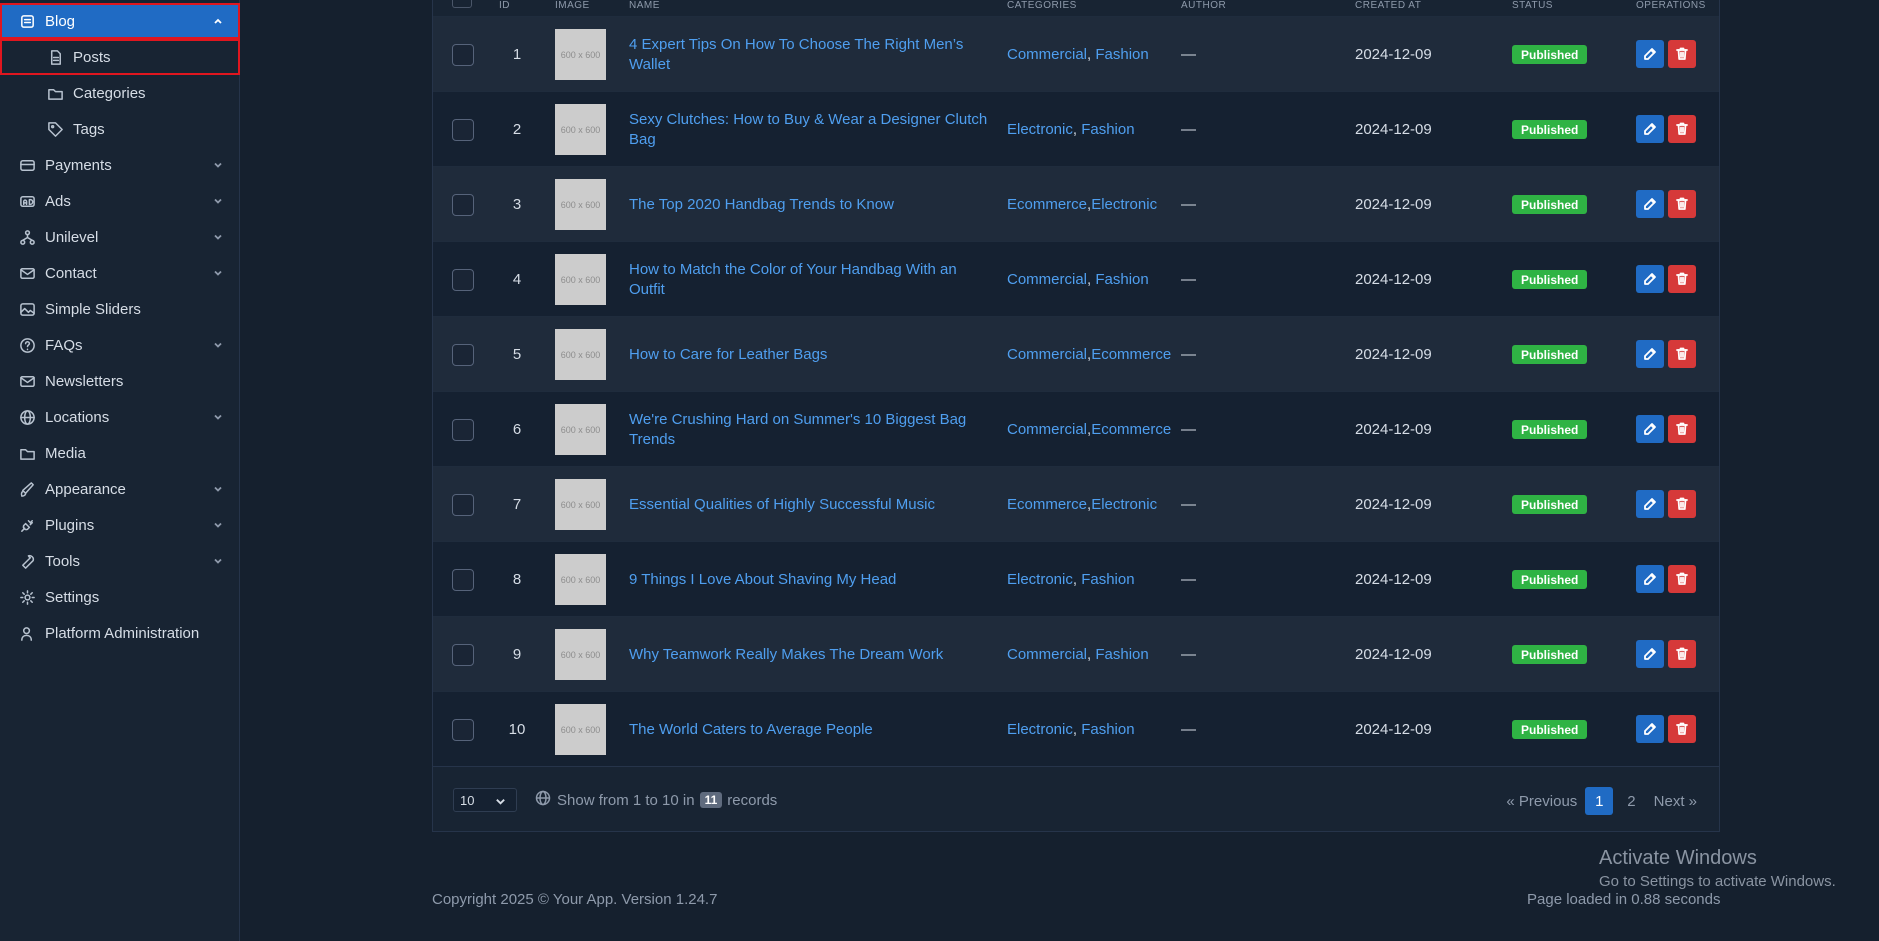 The image size is (1879, 941). Describe the element at coordinates (120, 633) in the screenshot. I see `sidebar-item-platform-administration: Platform Administration` at that location.